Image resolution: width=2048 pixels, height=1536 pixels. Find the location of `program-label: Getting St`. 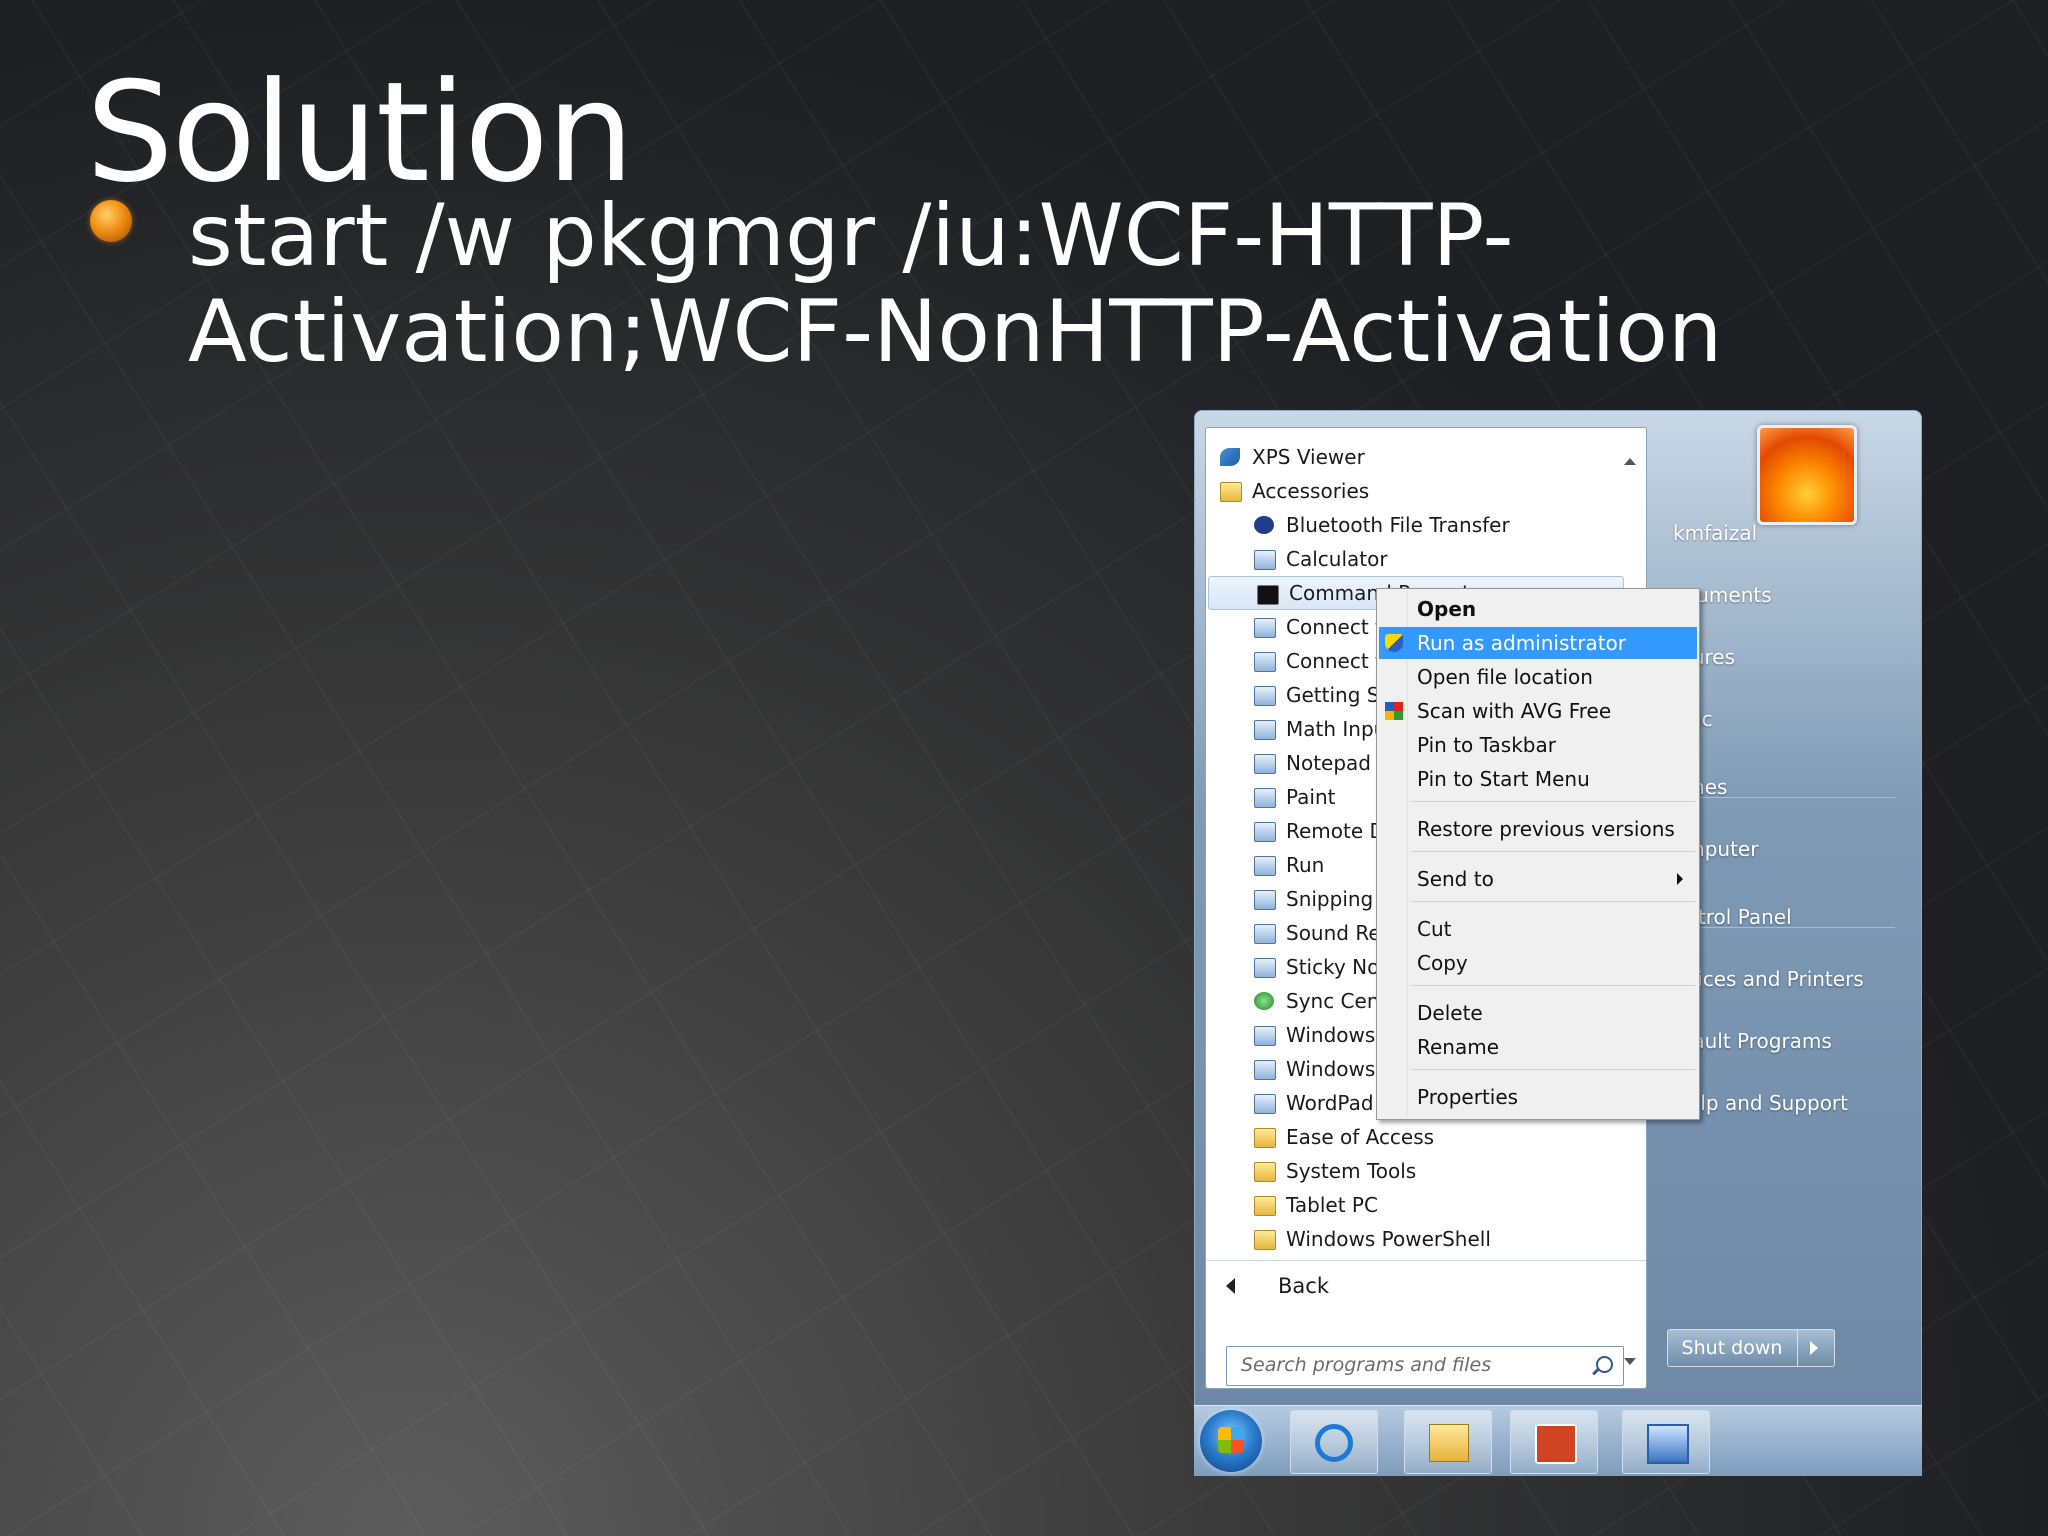

program-label: Getting St is located at coordinates (1337, 695).